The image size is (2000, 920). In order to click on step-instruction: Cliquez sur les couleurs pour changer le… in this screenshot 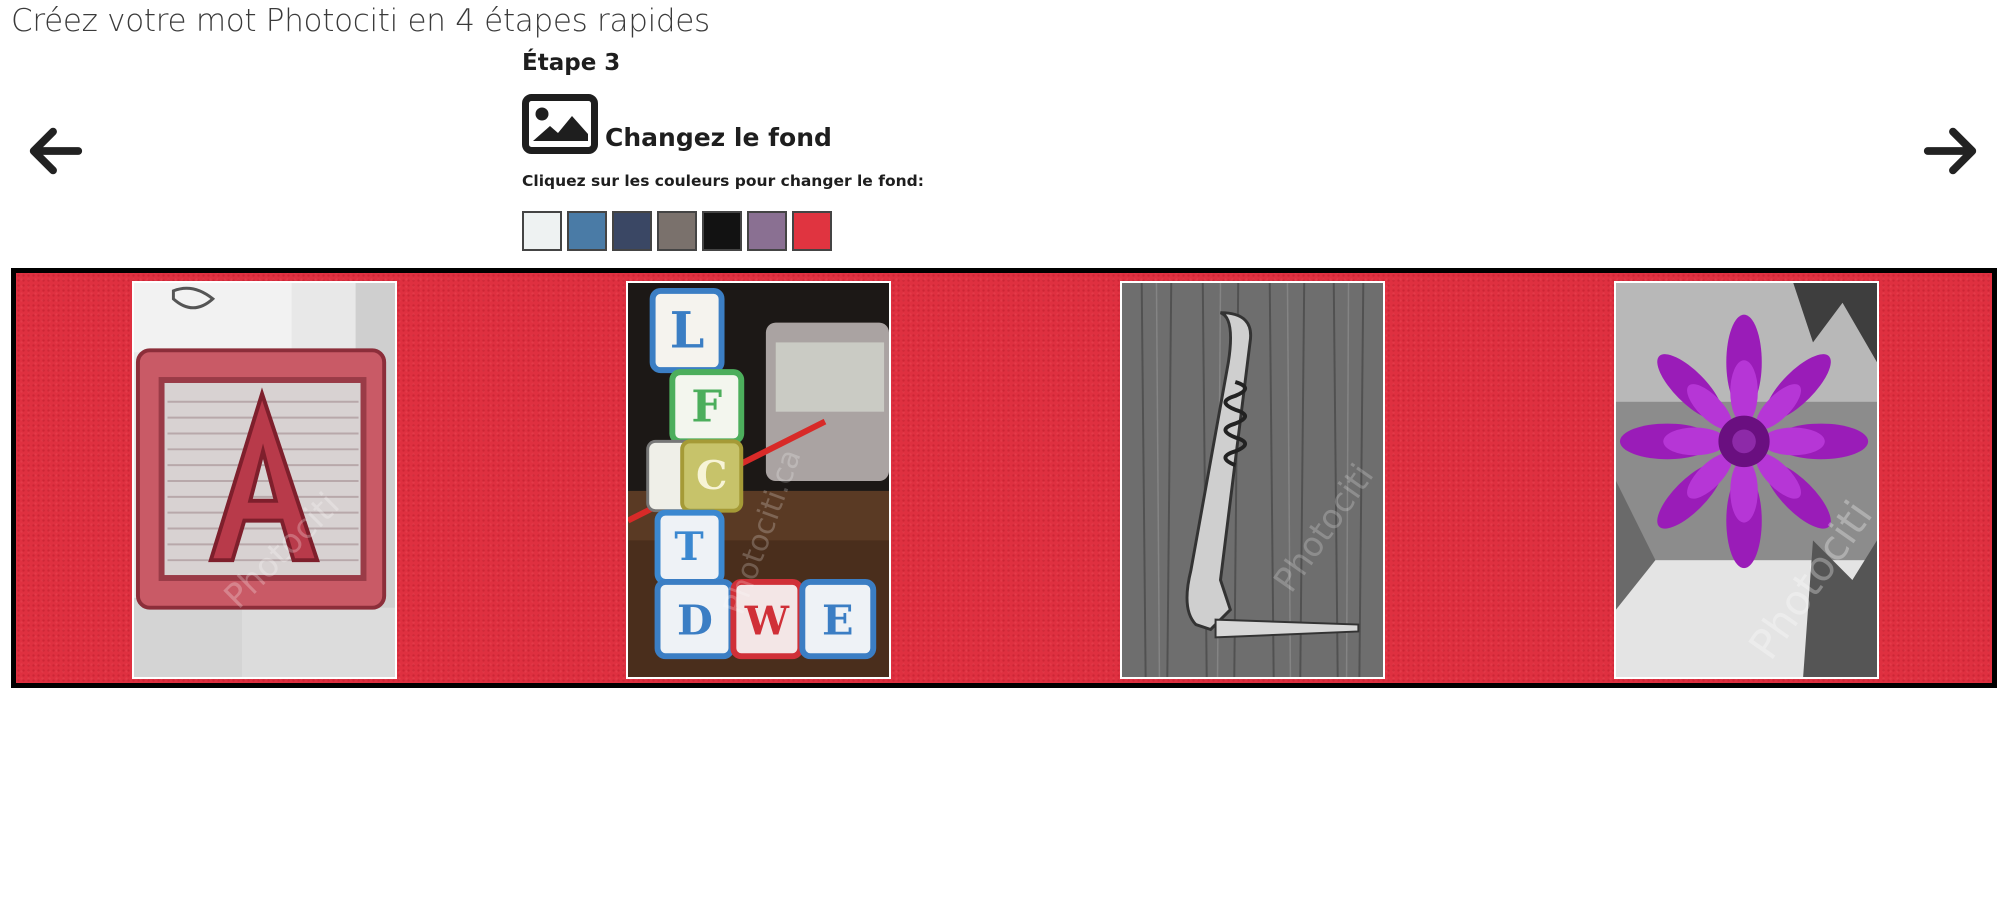, I will do `click(723, 181)`.